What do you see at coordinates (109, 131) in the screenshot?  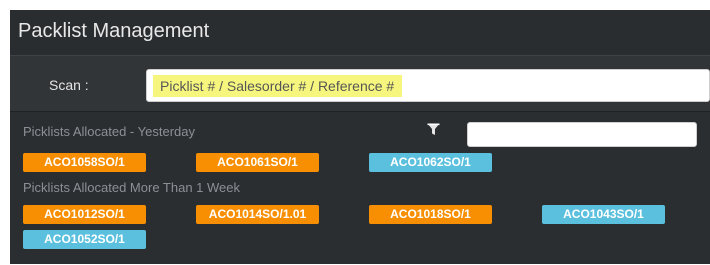 I see `section-heading-yesterday: Picklists Allocated - Yesterday` at bounding box center [109, 131].